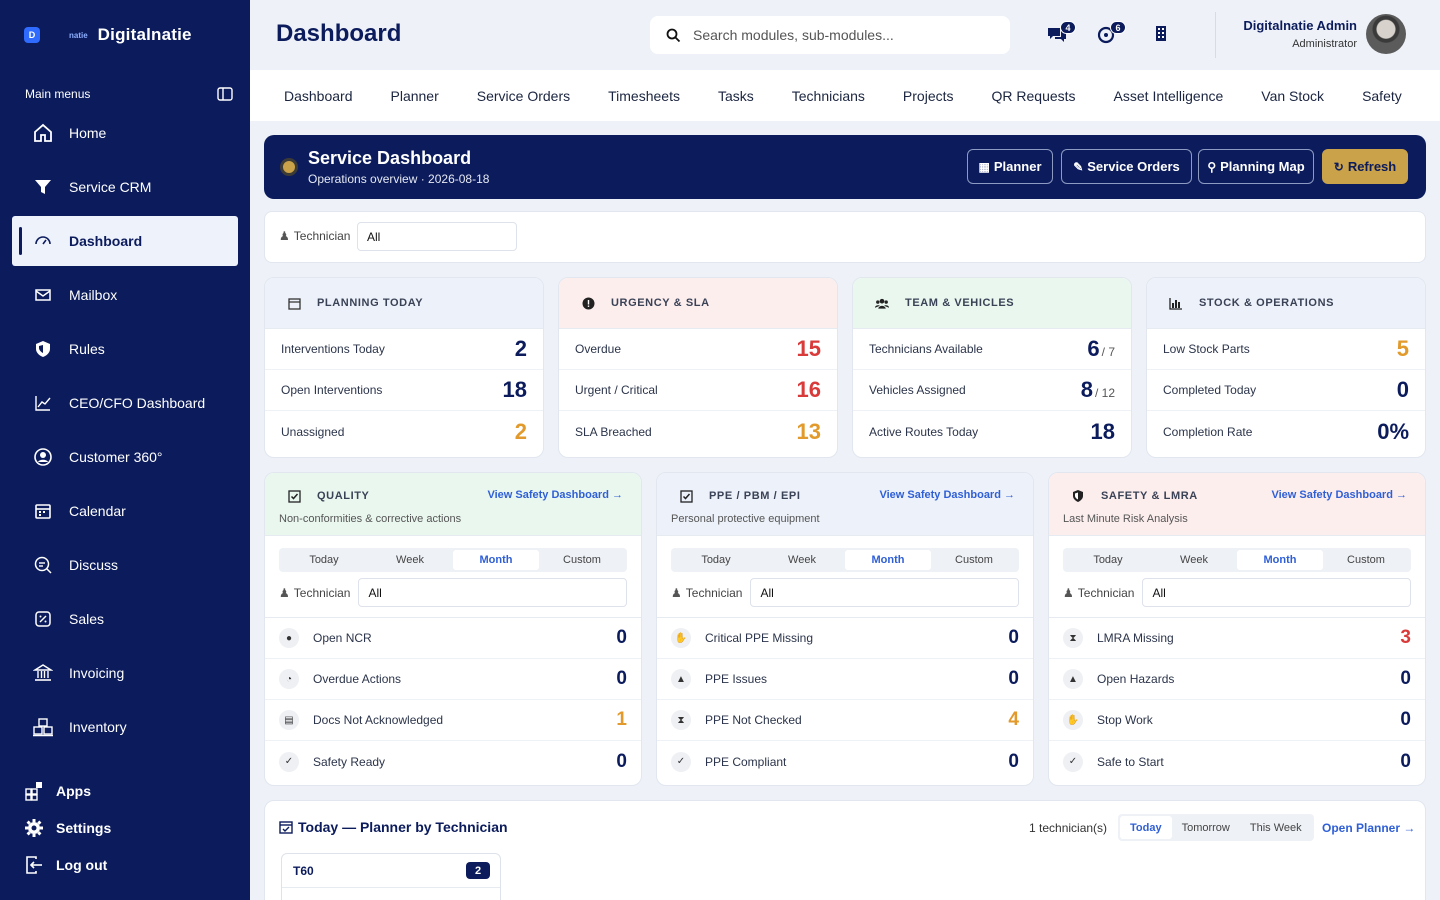 Image resolution: width=1440 pixels, height=900 pixels. I want to click on planning-map-button: ⚲ Planning Map, so click(1256, 166).